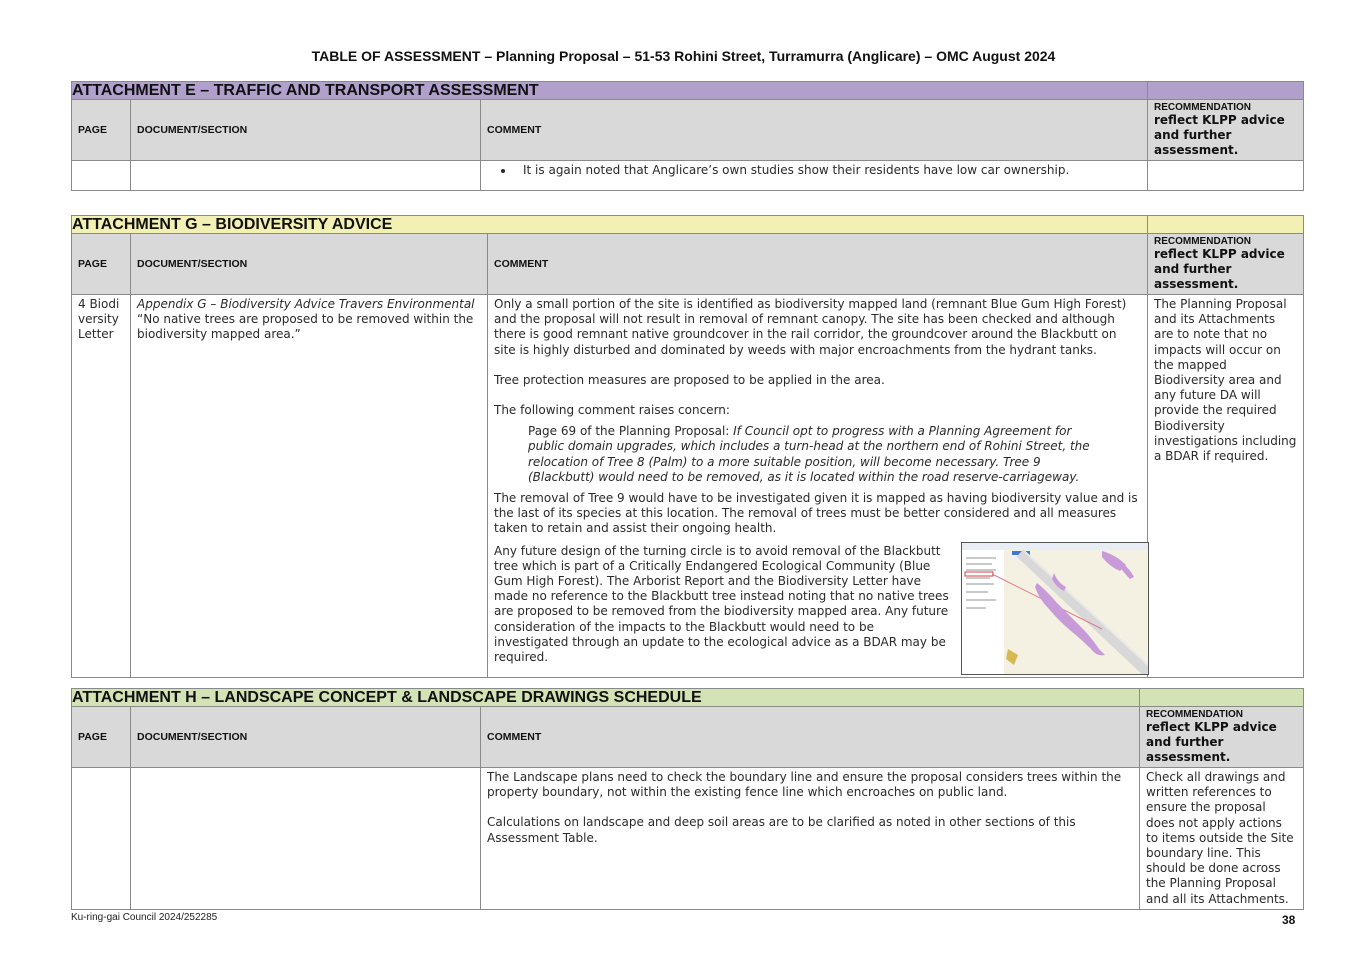  Describe the element at coordinates (1225, 90) in the screenshot. I see `attachment-e-band-right` at that location.